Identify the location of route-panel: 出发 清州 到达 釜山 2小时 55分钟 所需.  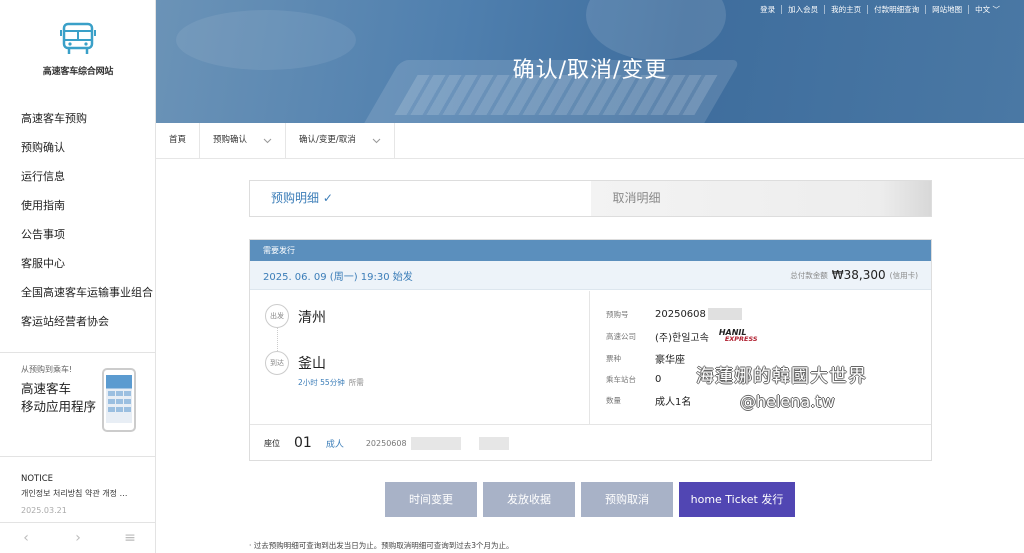
(420, 357).